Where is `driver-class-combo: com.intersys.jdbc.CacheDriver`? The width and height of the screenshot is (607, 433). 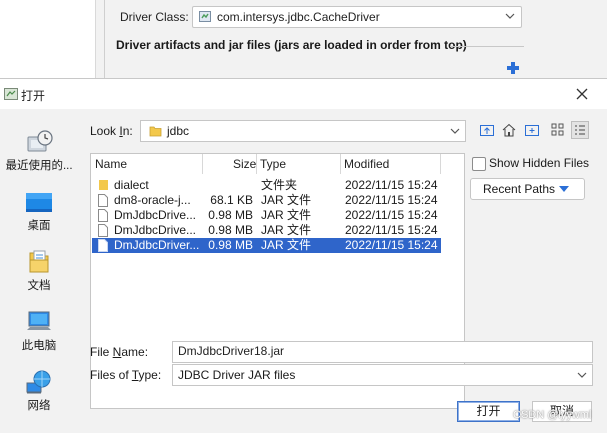 driver-class-combo: com.intersys.jdbc.CacheDriver is located at coordinates (357, 17).